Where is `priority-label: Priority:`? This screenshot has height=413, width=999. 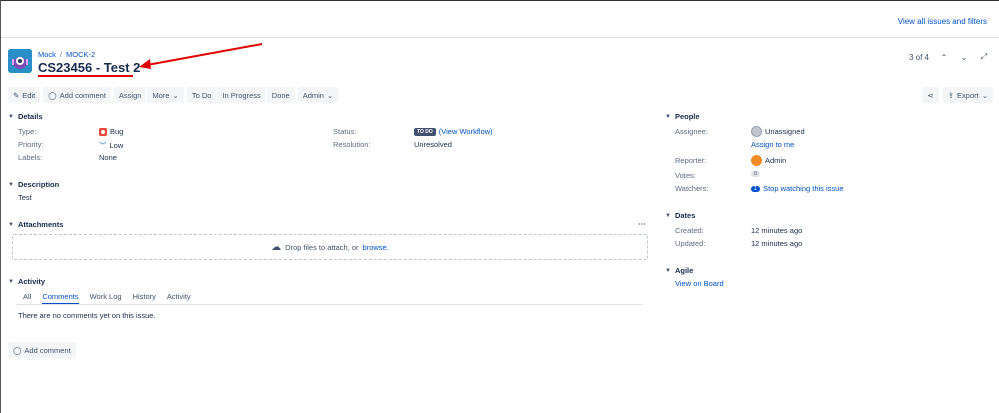 priority-label: Priority: is located at coordinates (31, 144).